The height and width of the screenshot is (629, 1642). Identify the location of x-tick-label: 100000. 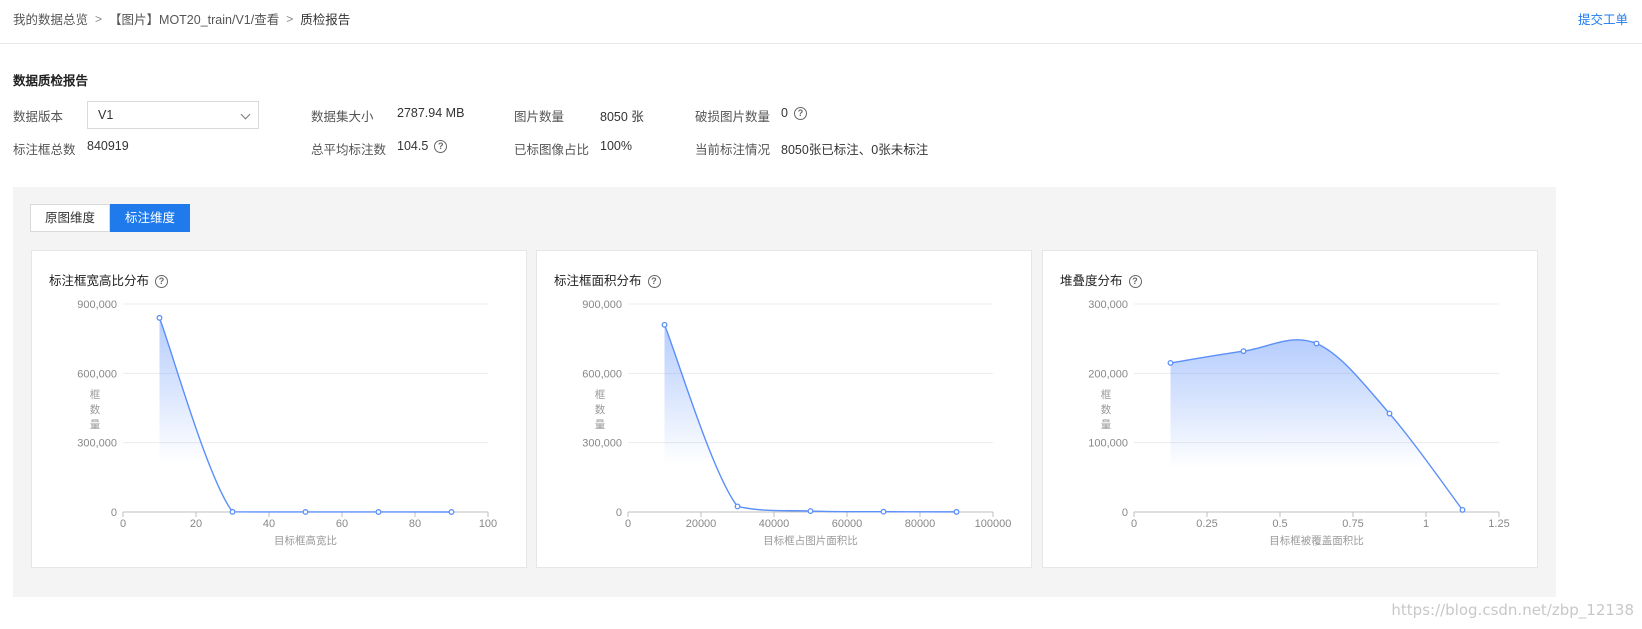
(993, 524).